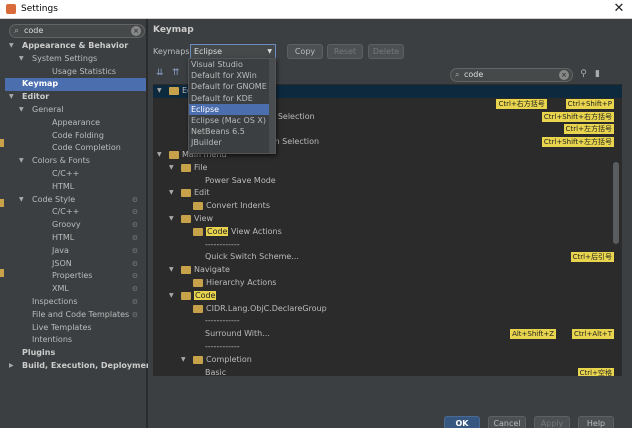 The image size is (632, 428). I want to click on copy-button: Copy, so click(305, 51).